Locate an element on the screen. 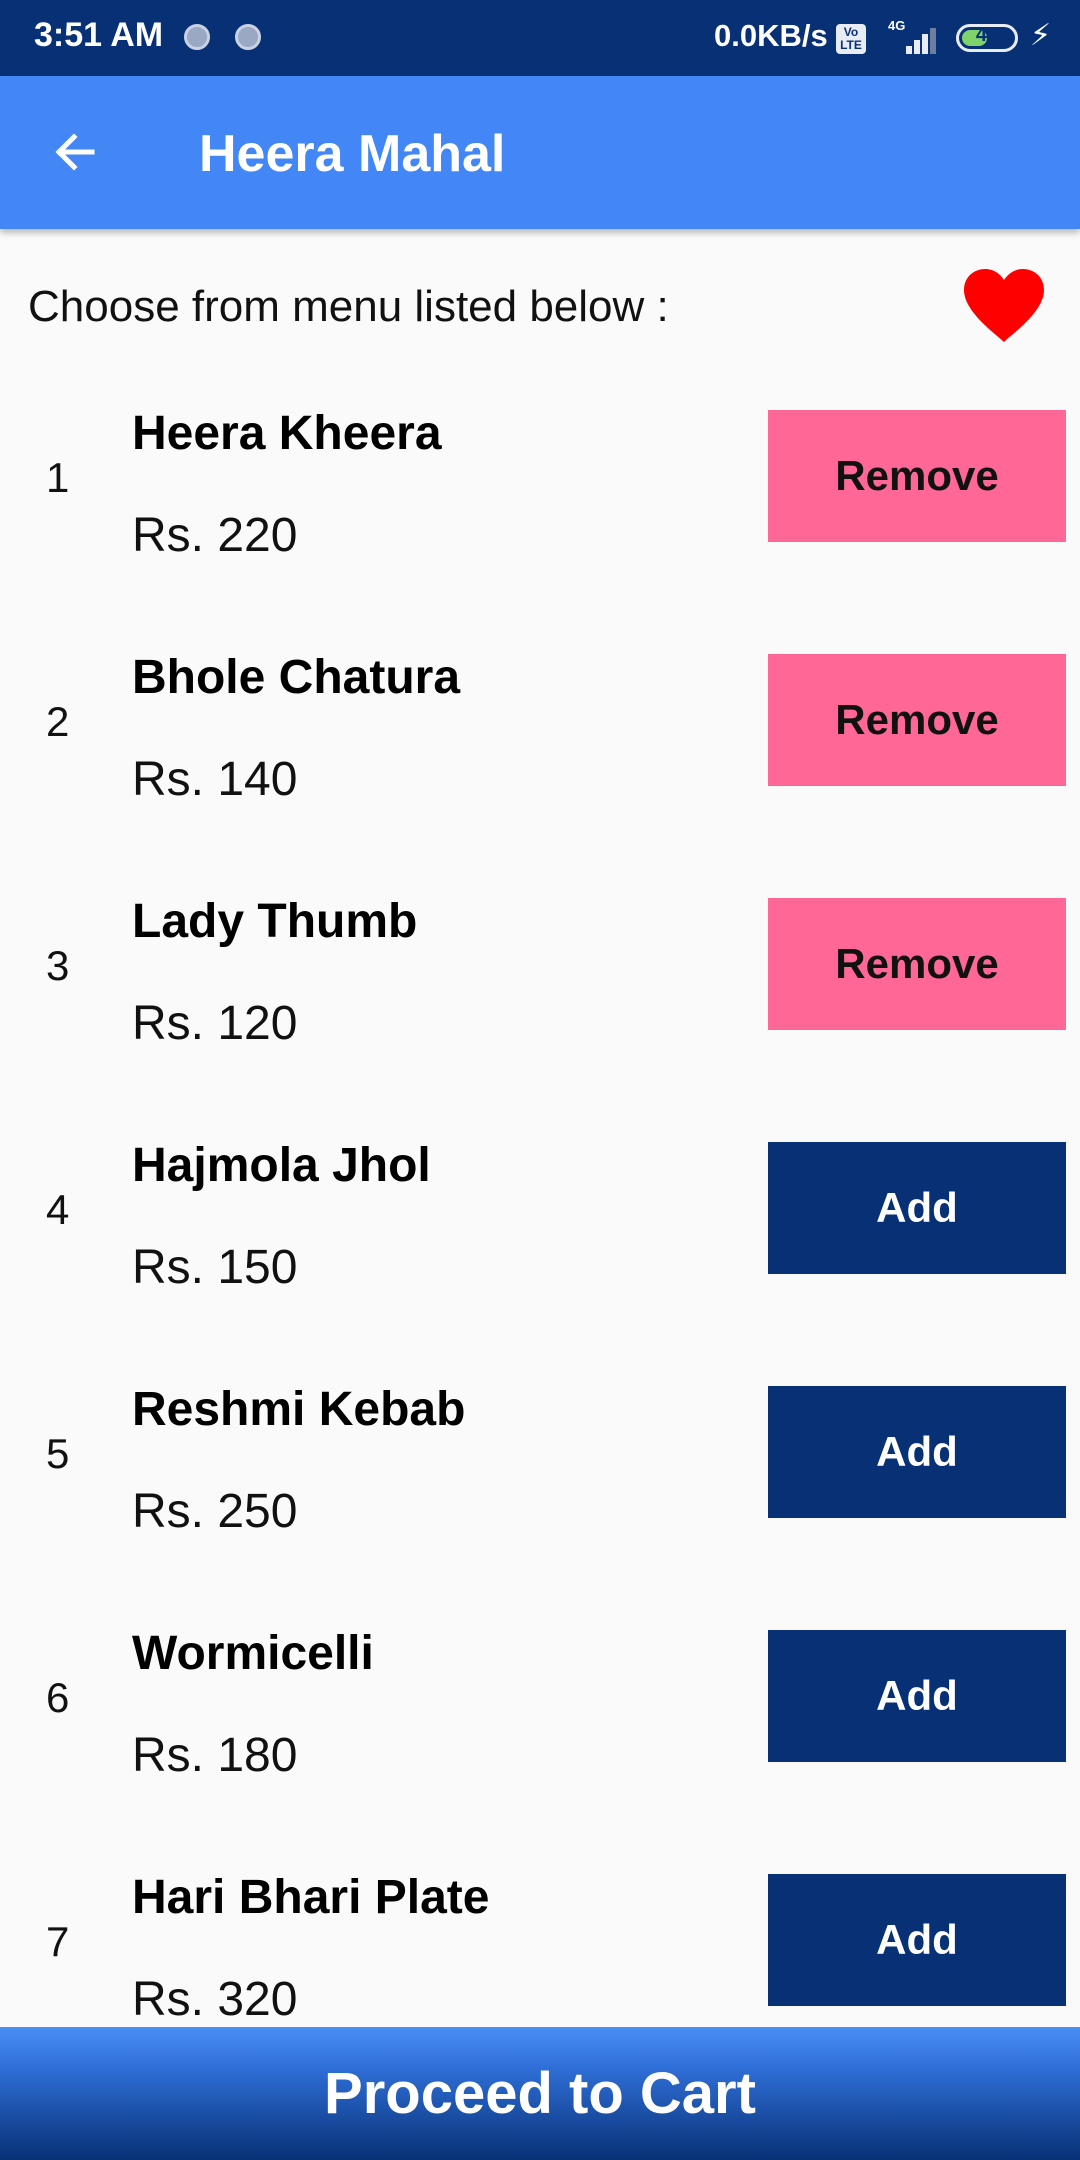 Image resolution: width=1080 pixels, height=2160 pixels. item-number: 5 is located at coordinates (58, 1453).